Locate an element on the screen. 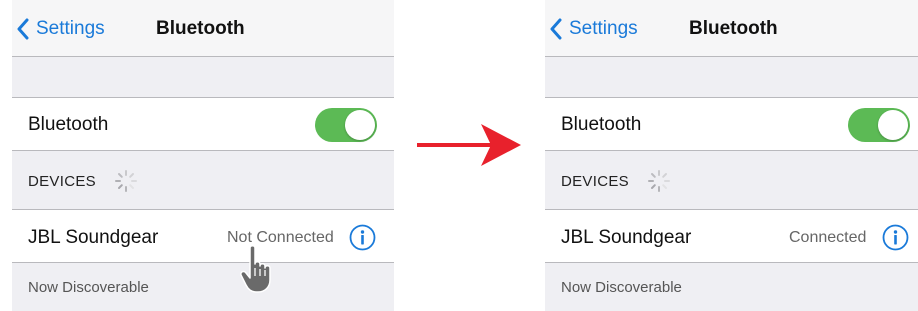 This screenshot has height=311, width=918. device-row-jbl-soundgear: JBL Soundgear Connected is located at coordinates (731, 236).